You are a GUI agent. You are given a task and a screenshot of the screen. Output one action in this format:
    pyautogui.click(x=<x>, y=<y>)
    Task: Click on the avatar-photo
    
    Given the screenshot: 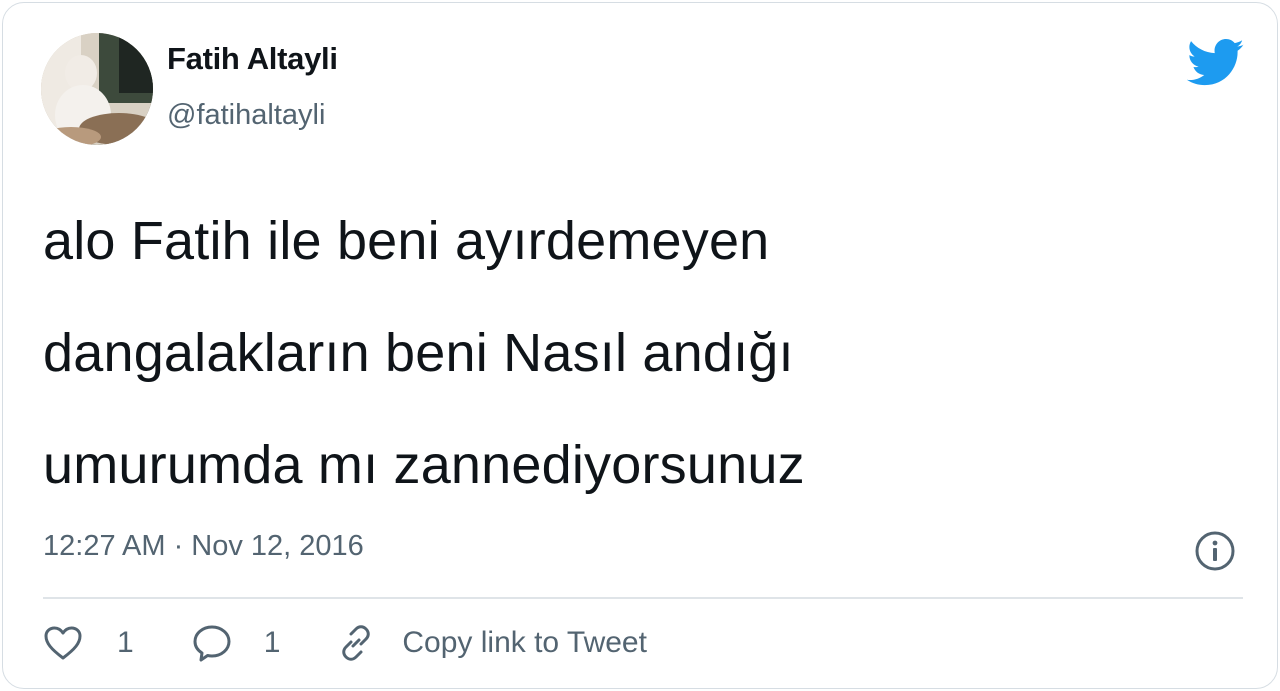 What is the action you would take?
    pyautogui.click(x=97, y=89)
    